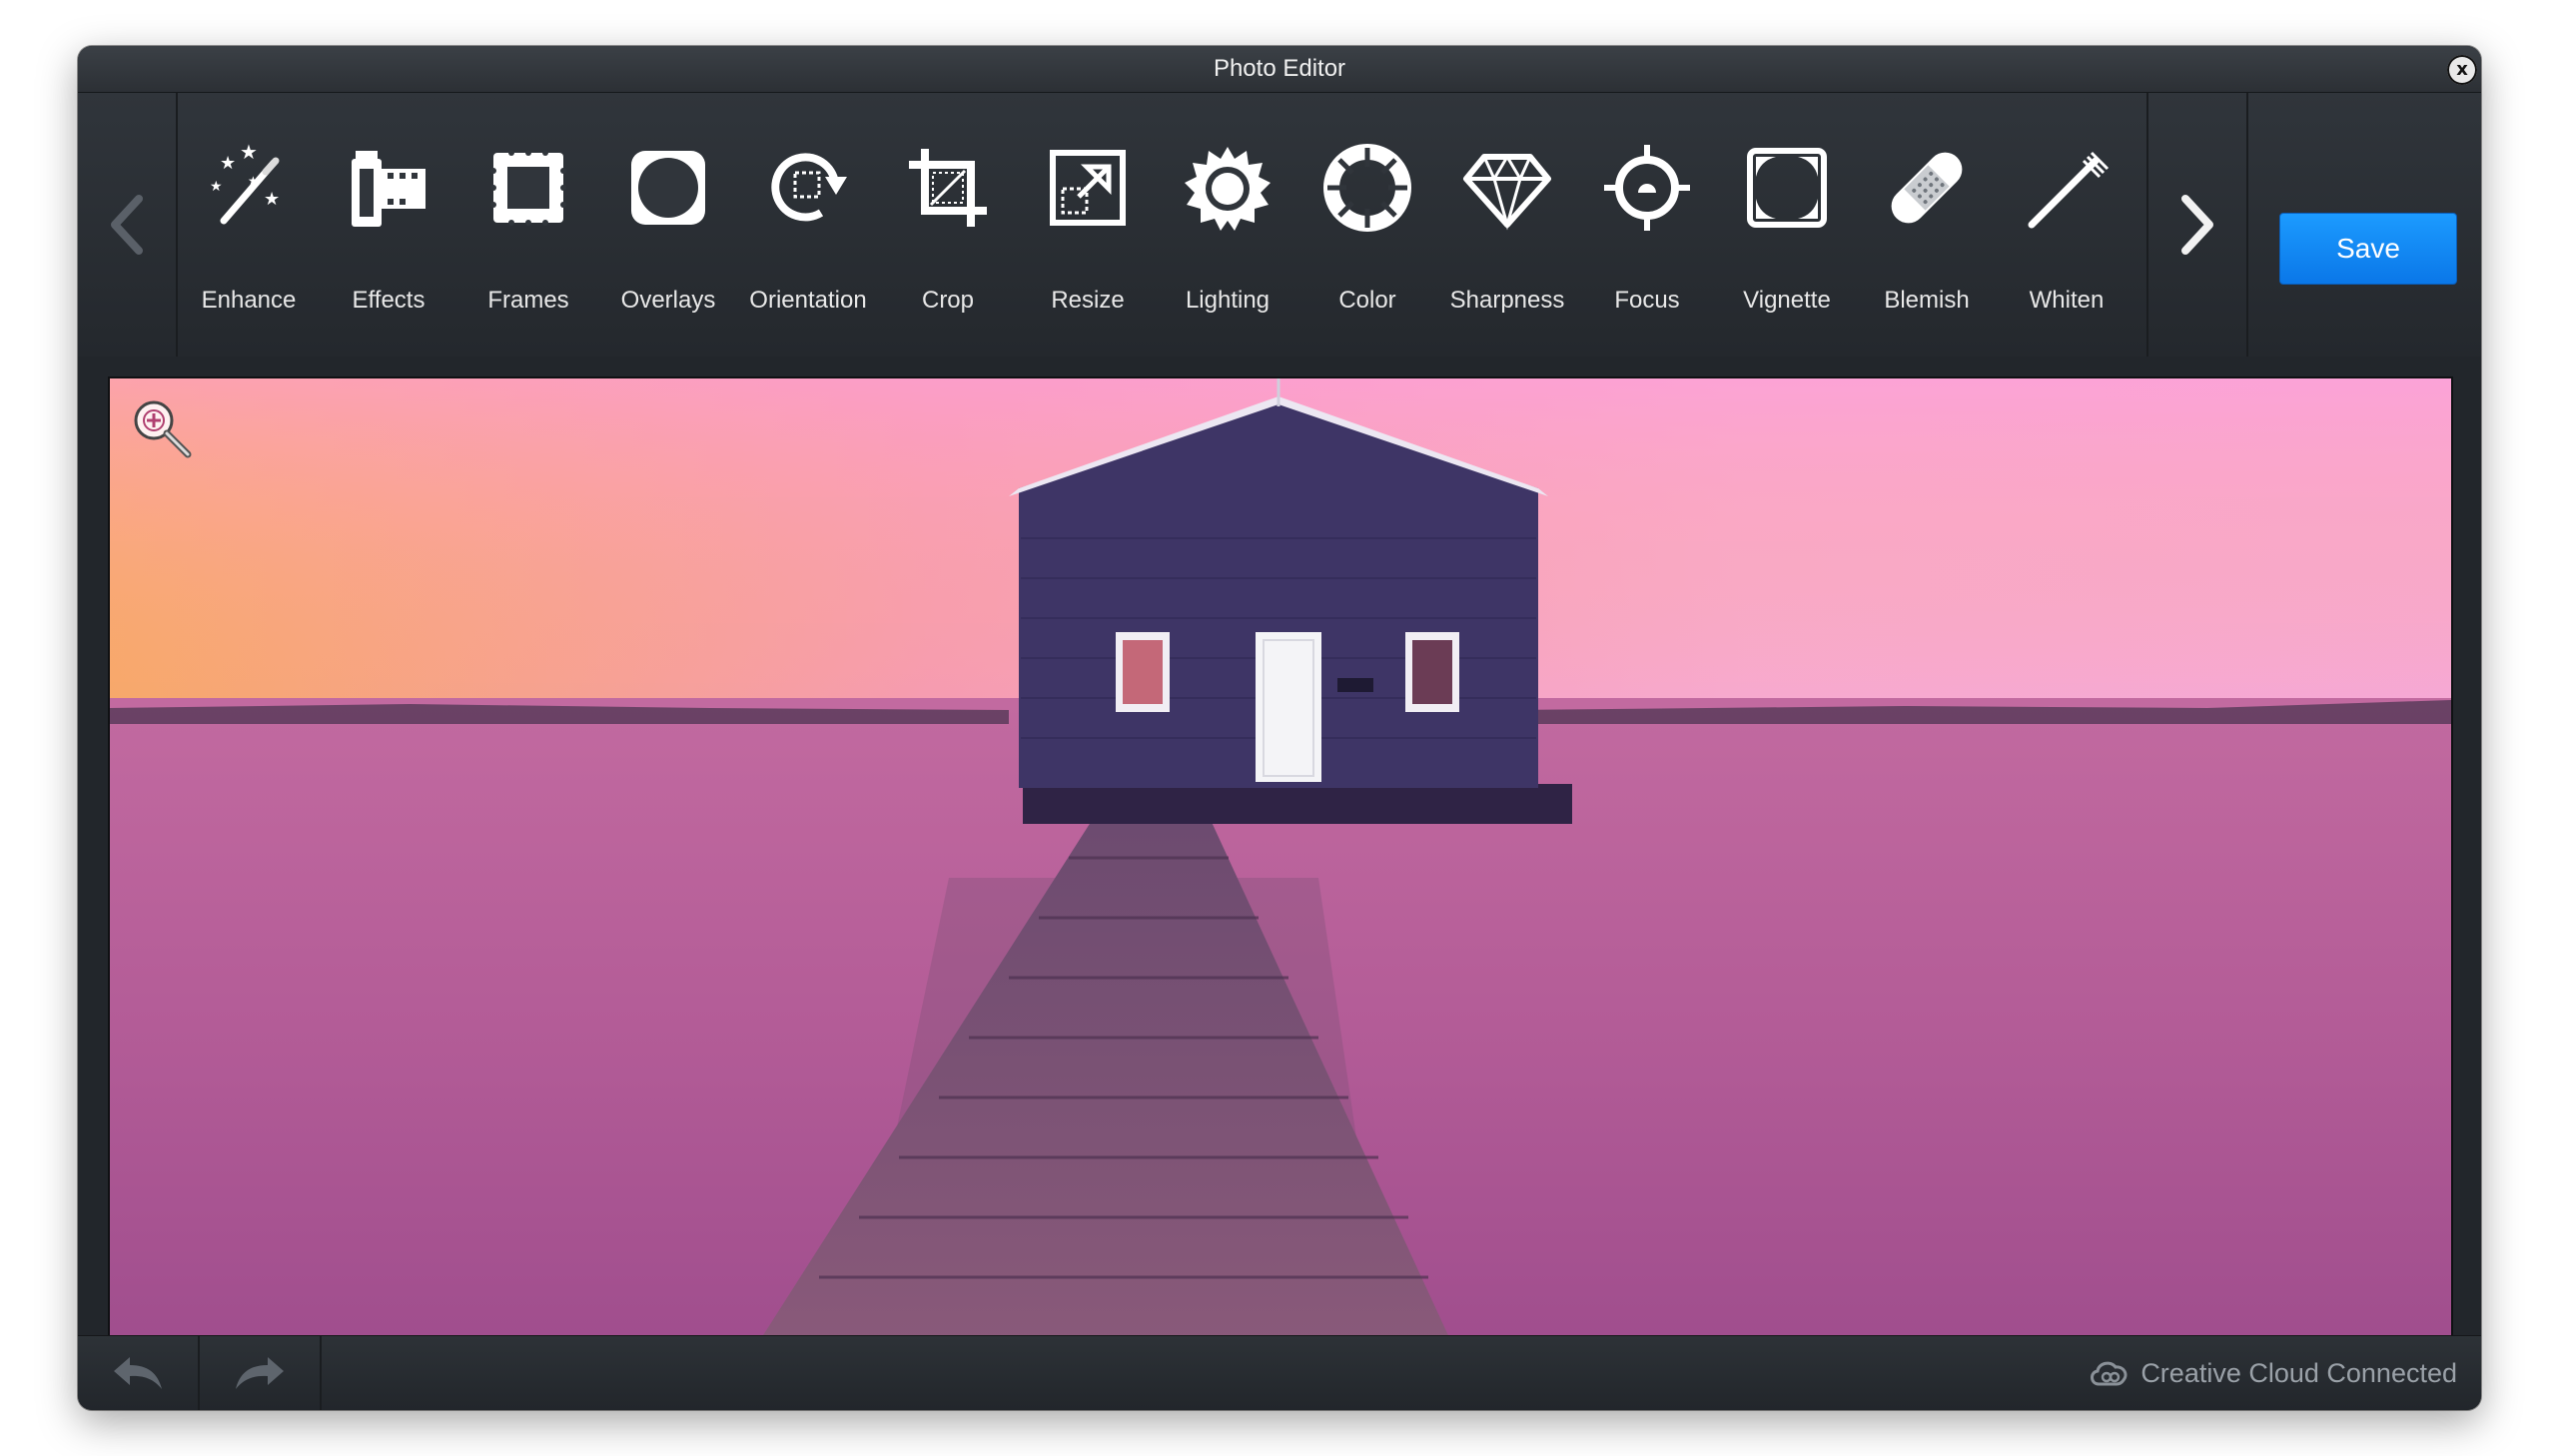 The height and width of the screenshot is (1456, 2557). What do you see at coordinates (948, 188) in the screenshot?
I see `crop-icon` at bounding box center [948, 188].